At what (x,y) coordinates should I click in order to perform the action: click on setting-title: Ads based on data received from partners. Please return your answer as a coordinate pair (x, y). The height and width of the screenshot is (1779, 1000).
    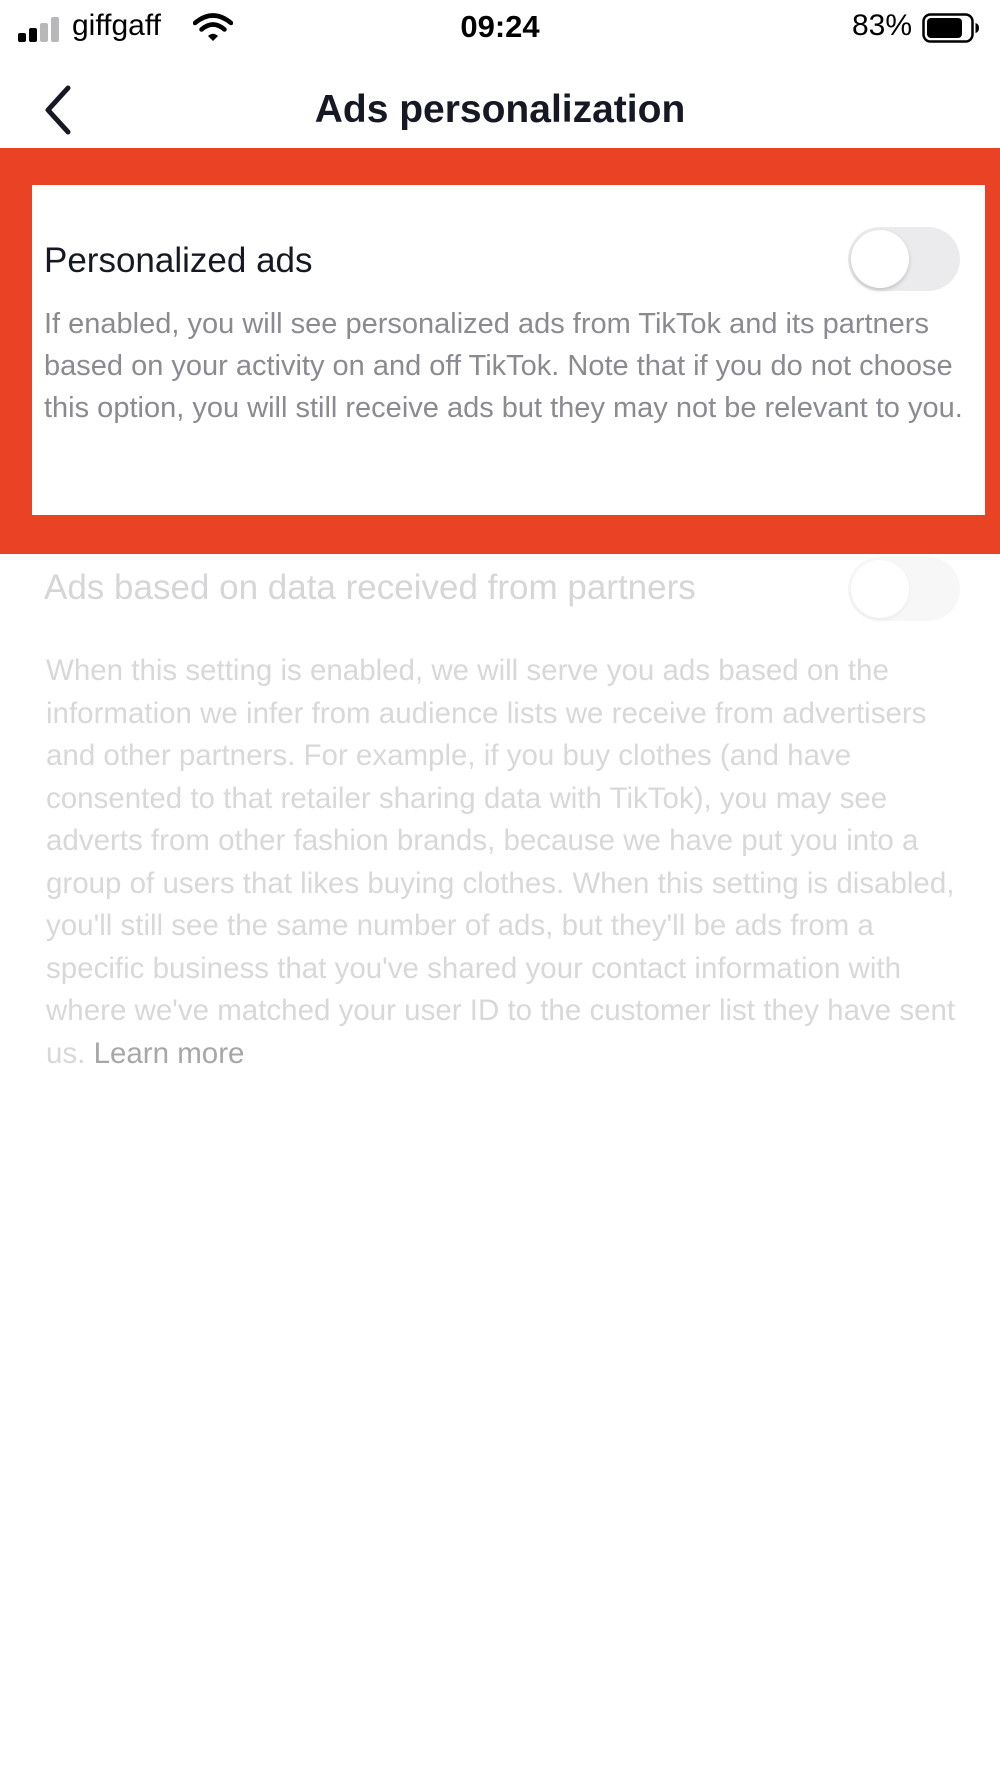
    Looking at the image, I should click on (370, 587).